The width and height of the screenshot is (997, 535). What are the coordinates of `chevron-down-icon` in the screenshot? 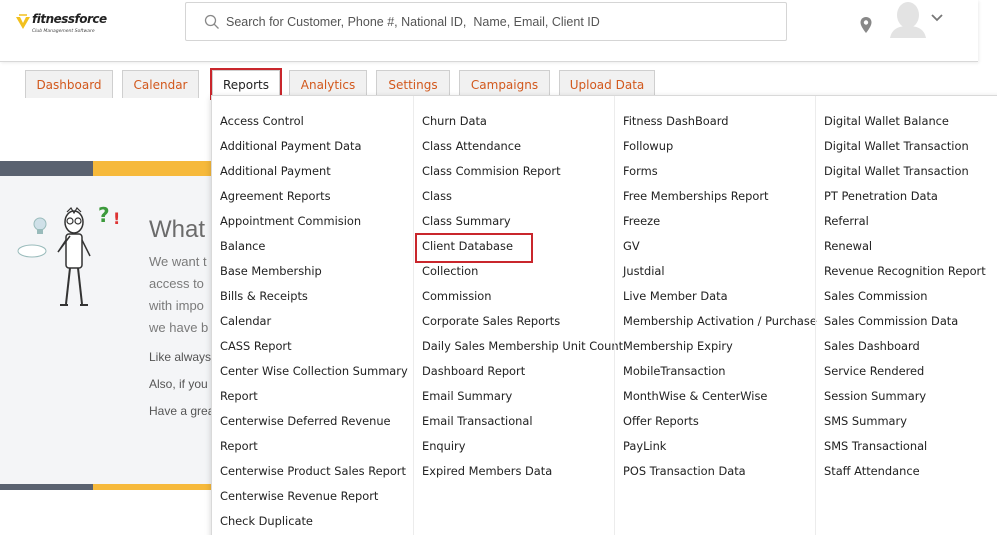 It's located at (937, 18).